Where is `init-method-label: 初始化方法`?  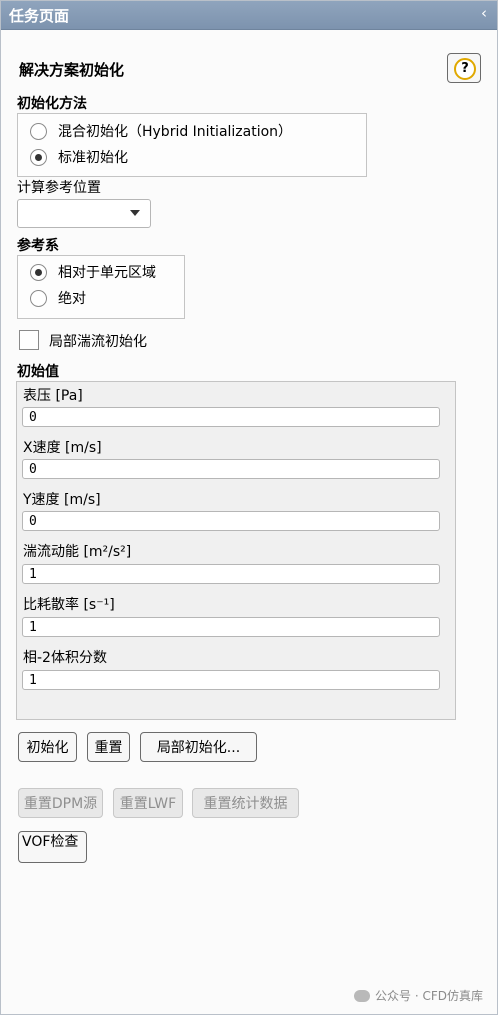 init-method-label: 初始化方法 is located at coordinates (52, 104).